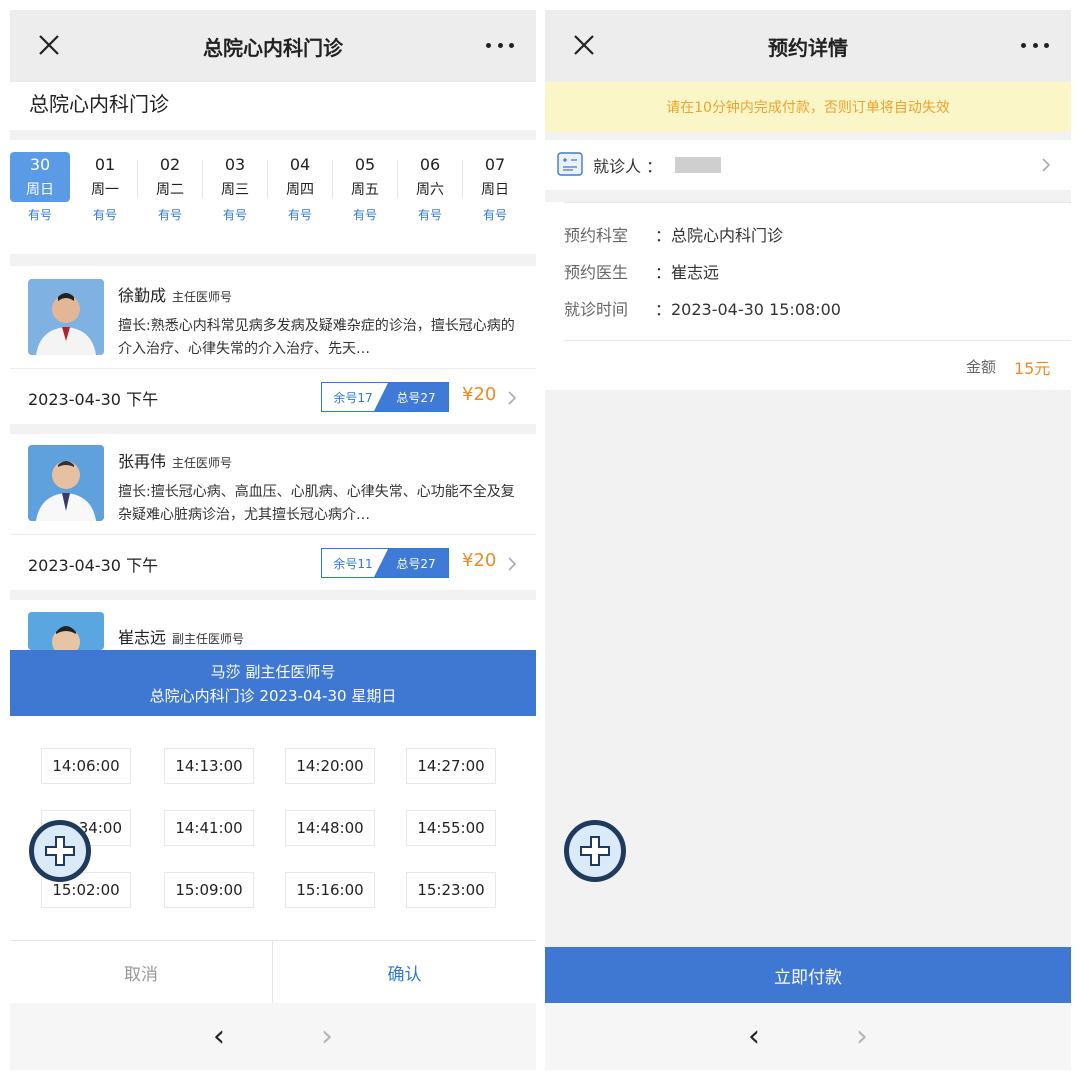  What do you see at coordinates (105, 164) in the screenshot?
I see `date-num: 01` at bounding box center [105, 164].